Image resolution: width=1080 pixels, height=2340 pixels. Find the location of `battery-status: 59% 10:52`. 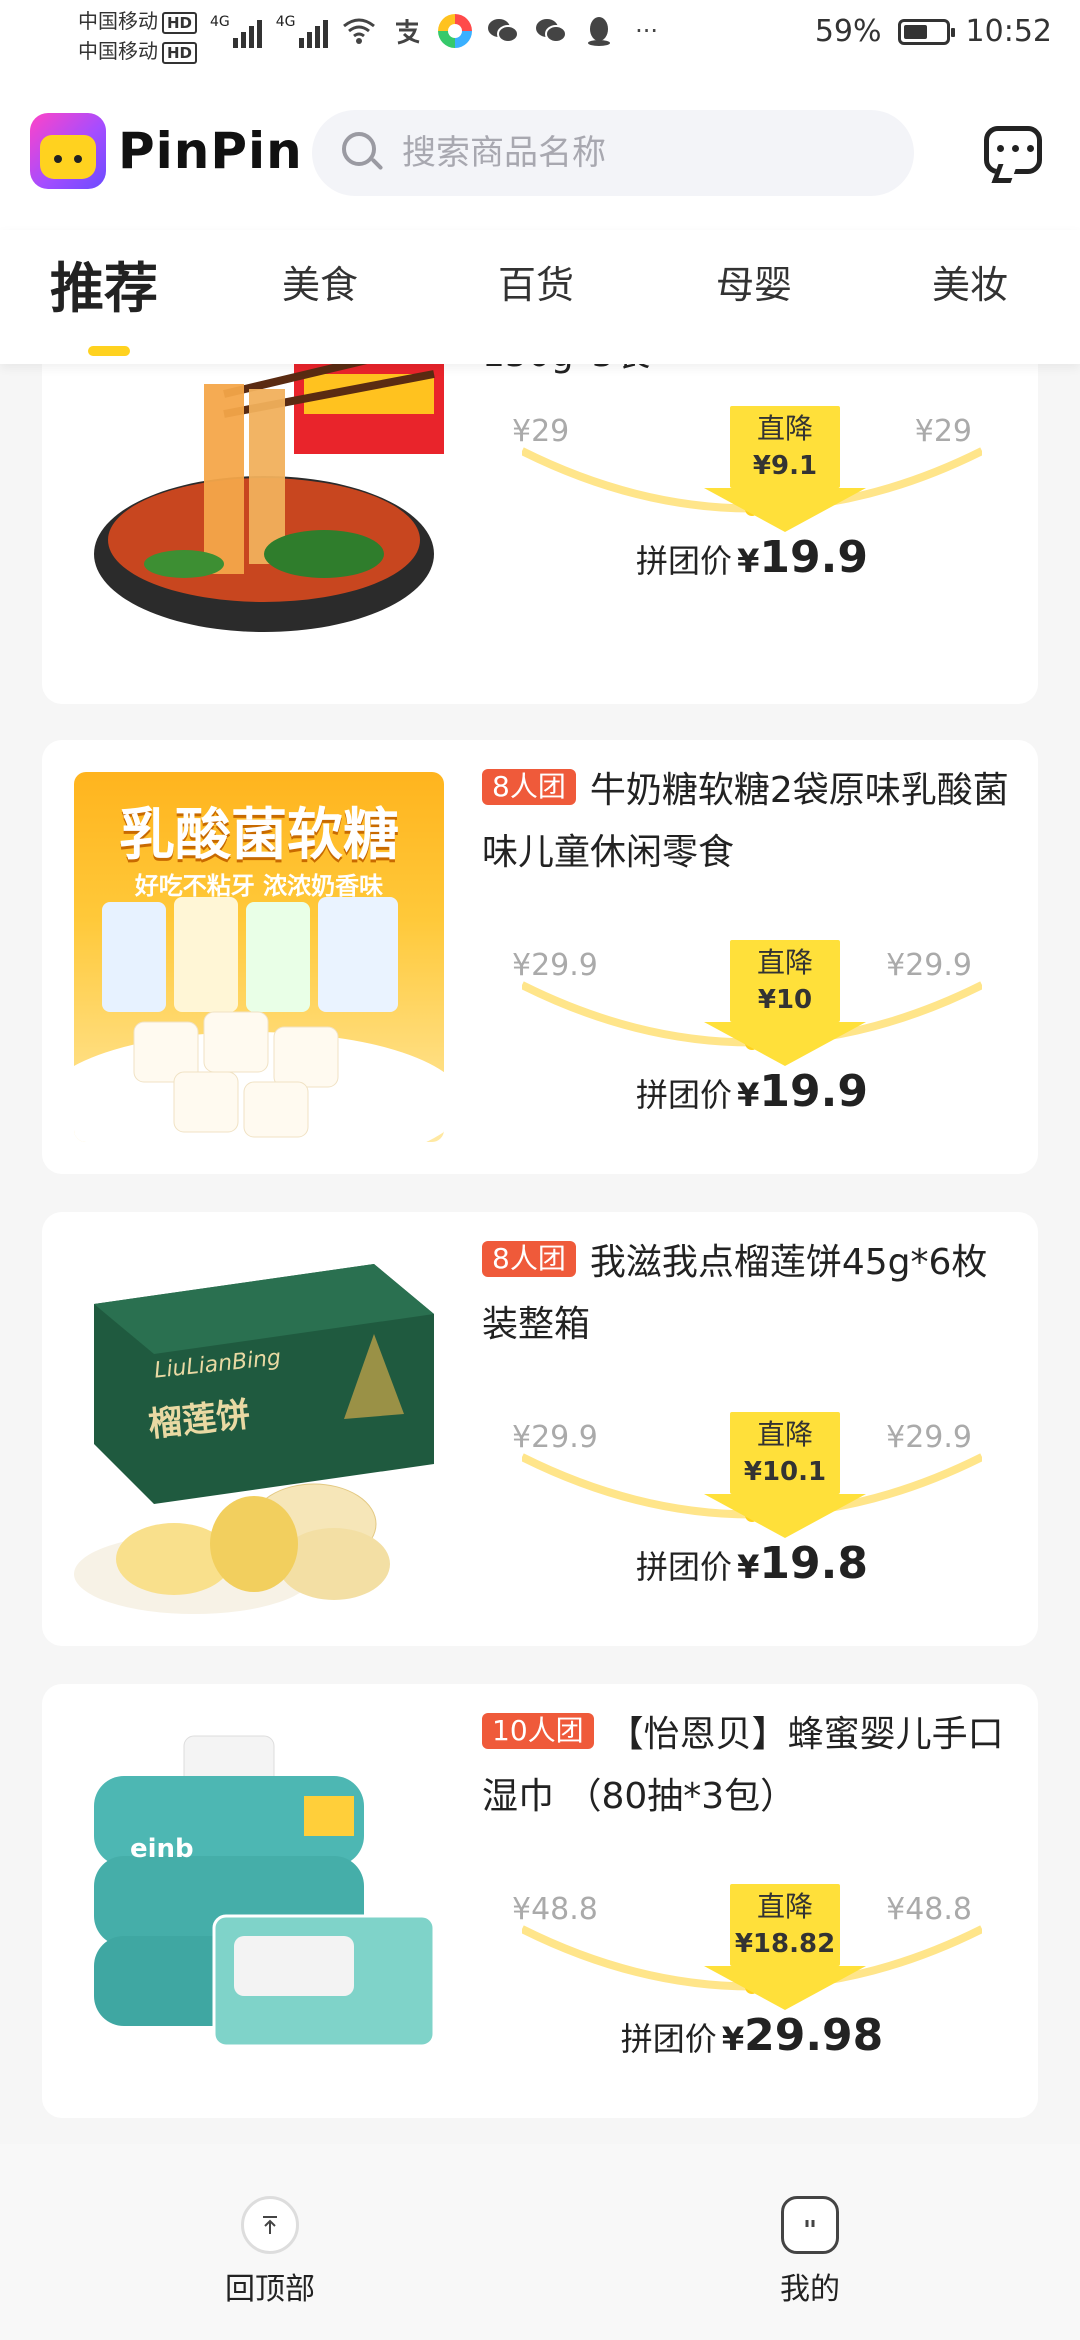

battery-status: 59% 10:52 is located at coordinates (933, 31).